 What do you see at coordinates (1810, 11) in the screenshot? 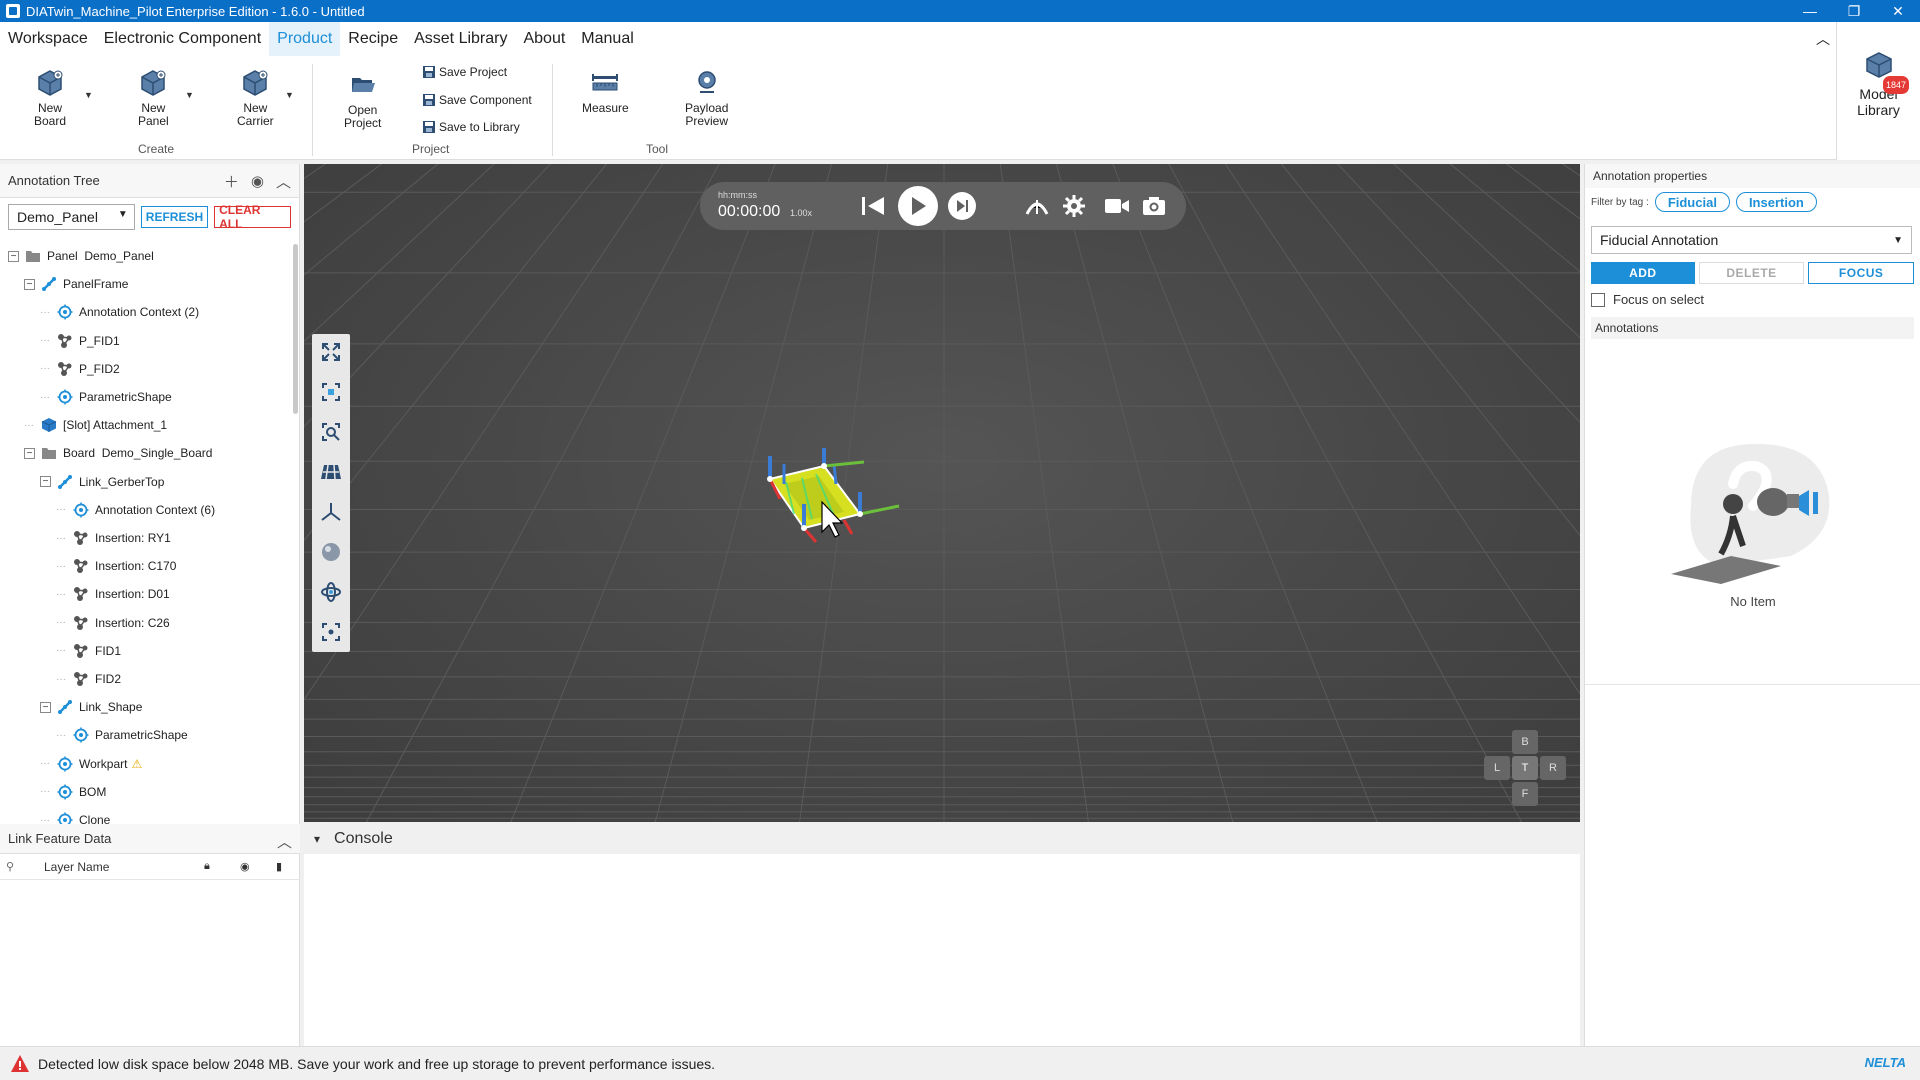
I see `minimize-button: —` at bounding box center [1810, 11].